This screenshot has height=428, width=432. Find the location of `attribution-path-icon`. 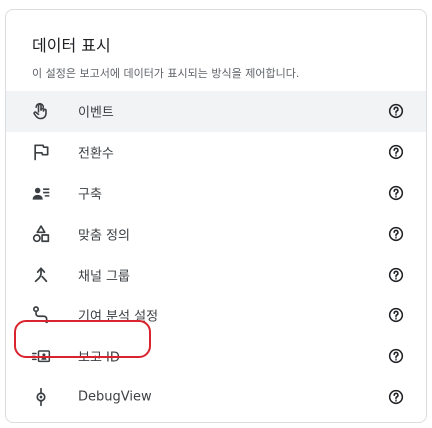

attribution-path-icon is located at coordinates (41, 315).